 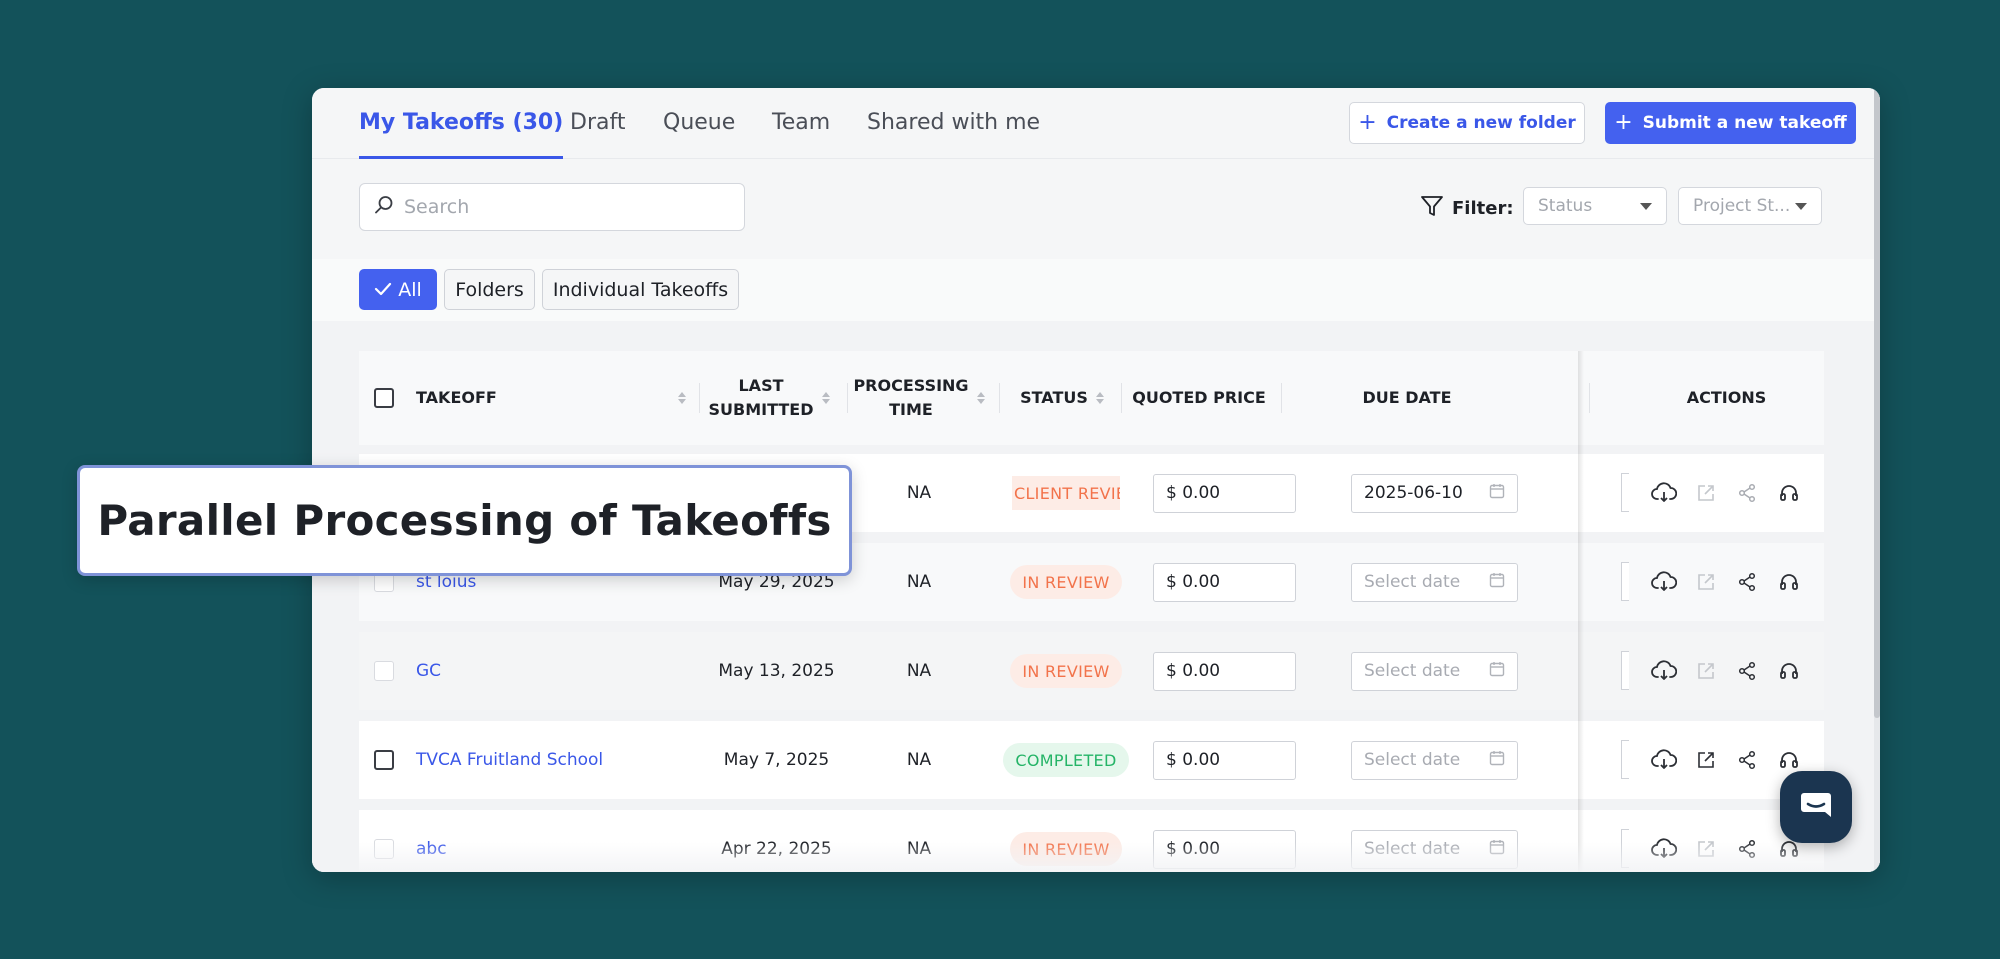 What do you see at coordinates (461, 134) in the screenshot?
I see `tab-my-takeoffs: My Takeoffs (30)` at bounding box center [461, 134].